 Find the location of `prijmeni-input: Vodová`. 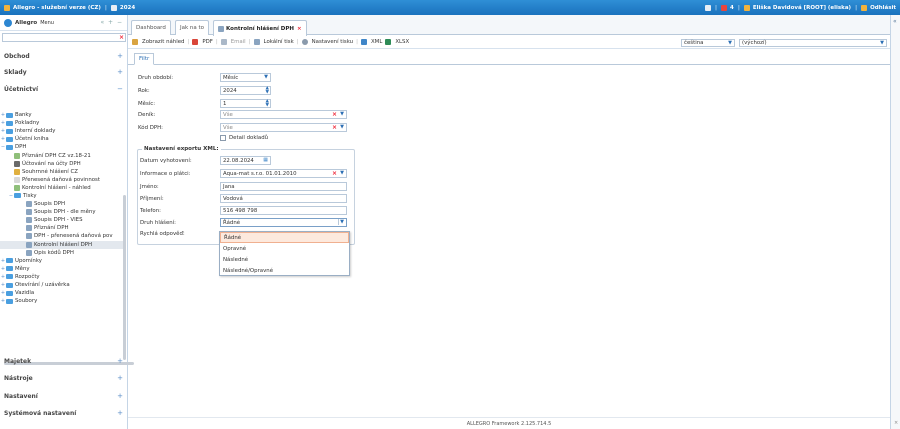

prijmeni-input: Vodová is located at coordinates (283, 198).